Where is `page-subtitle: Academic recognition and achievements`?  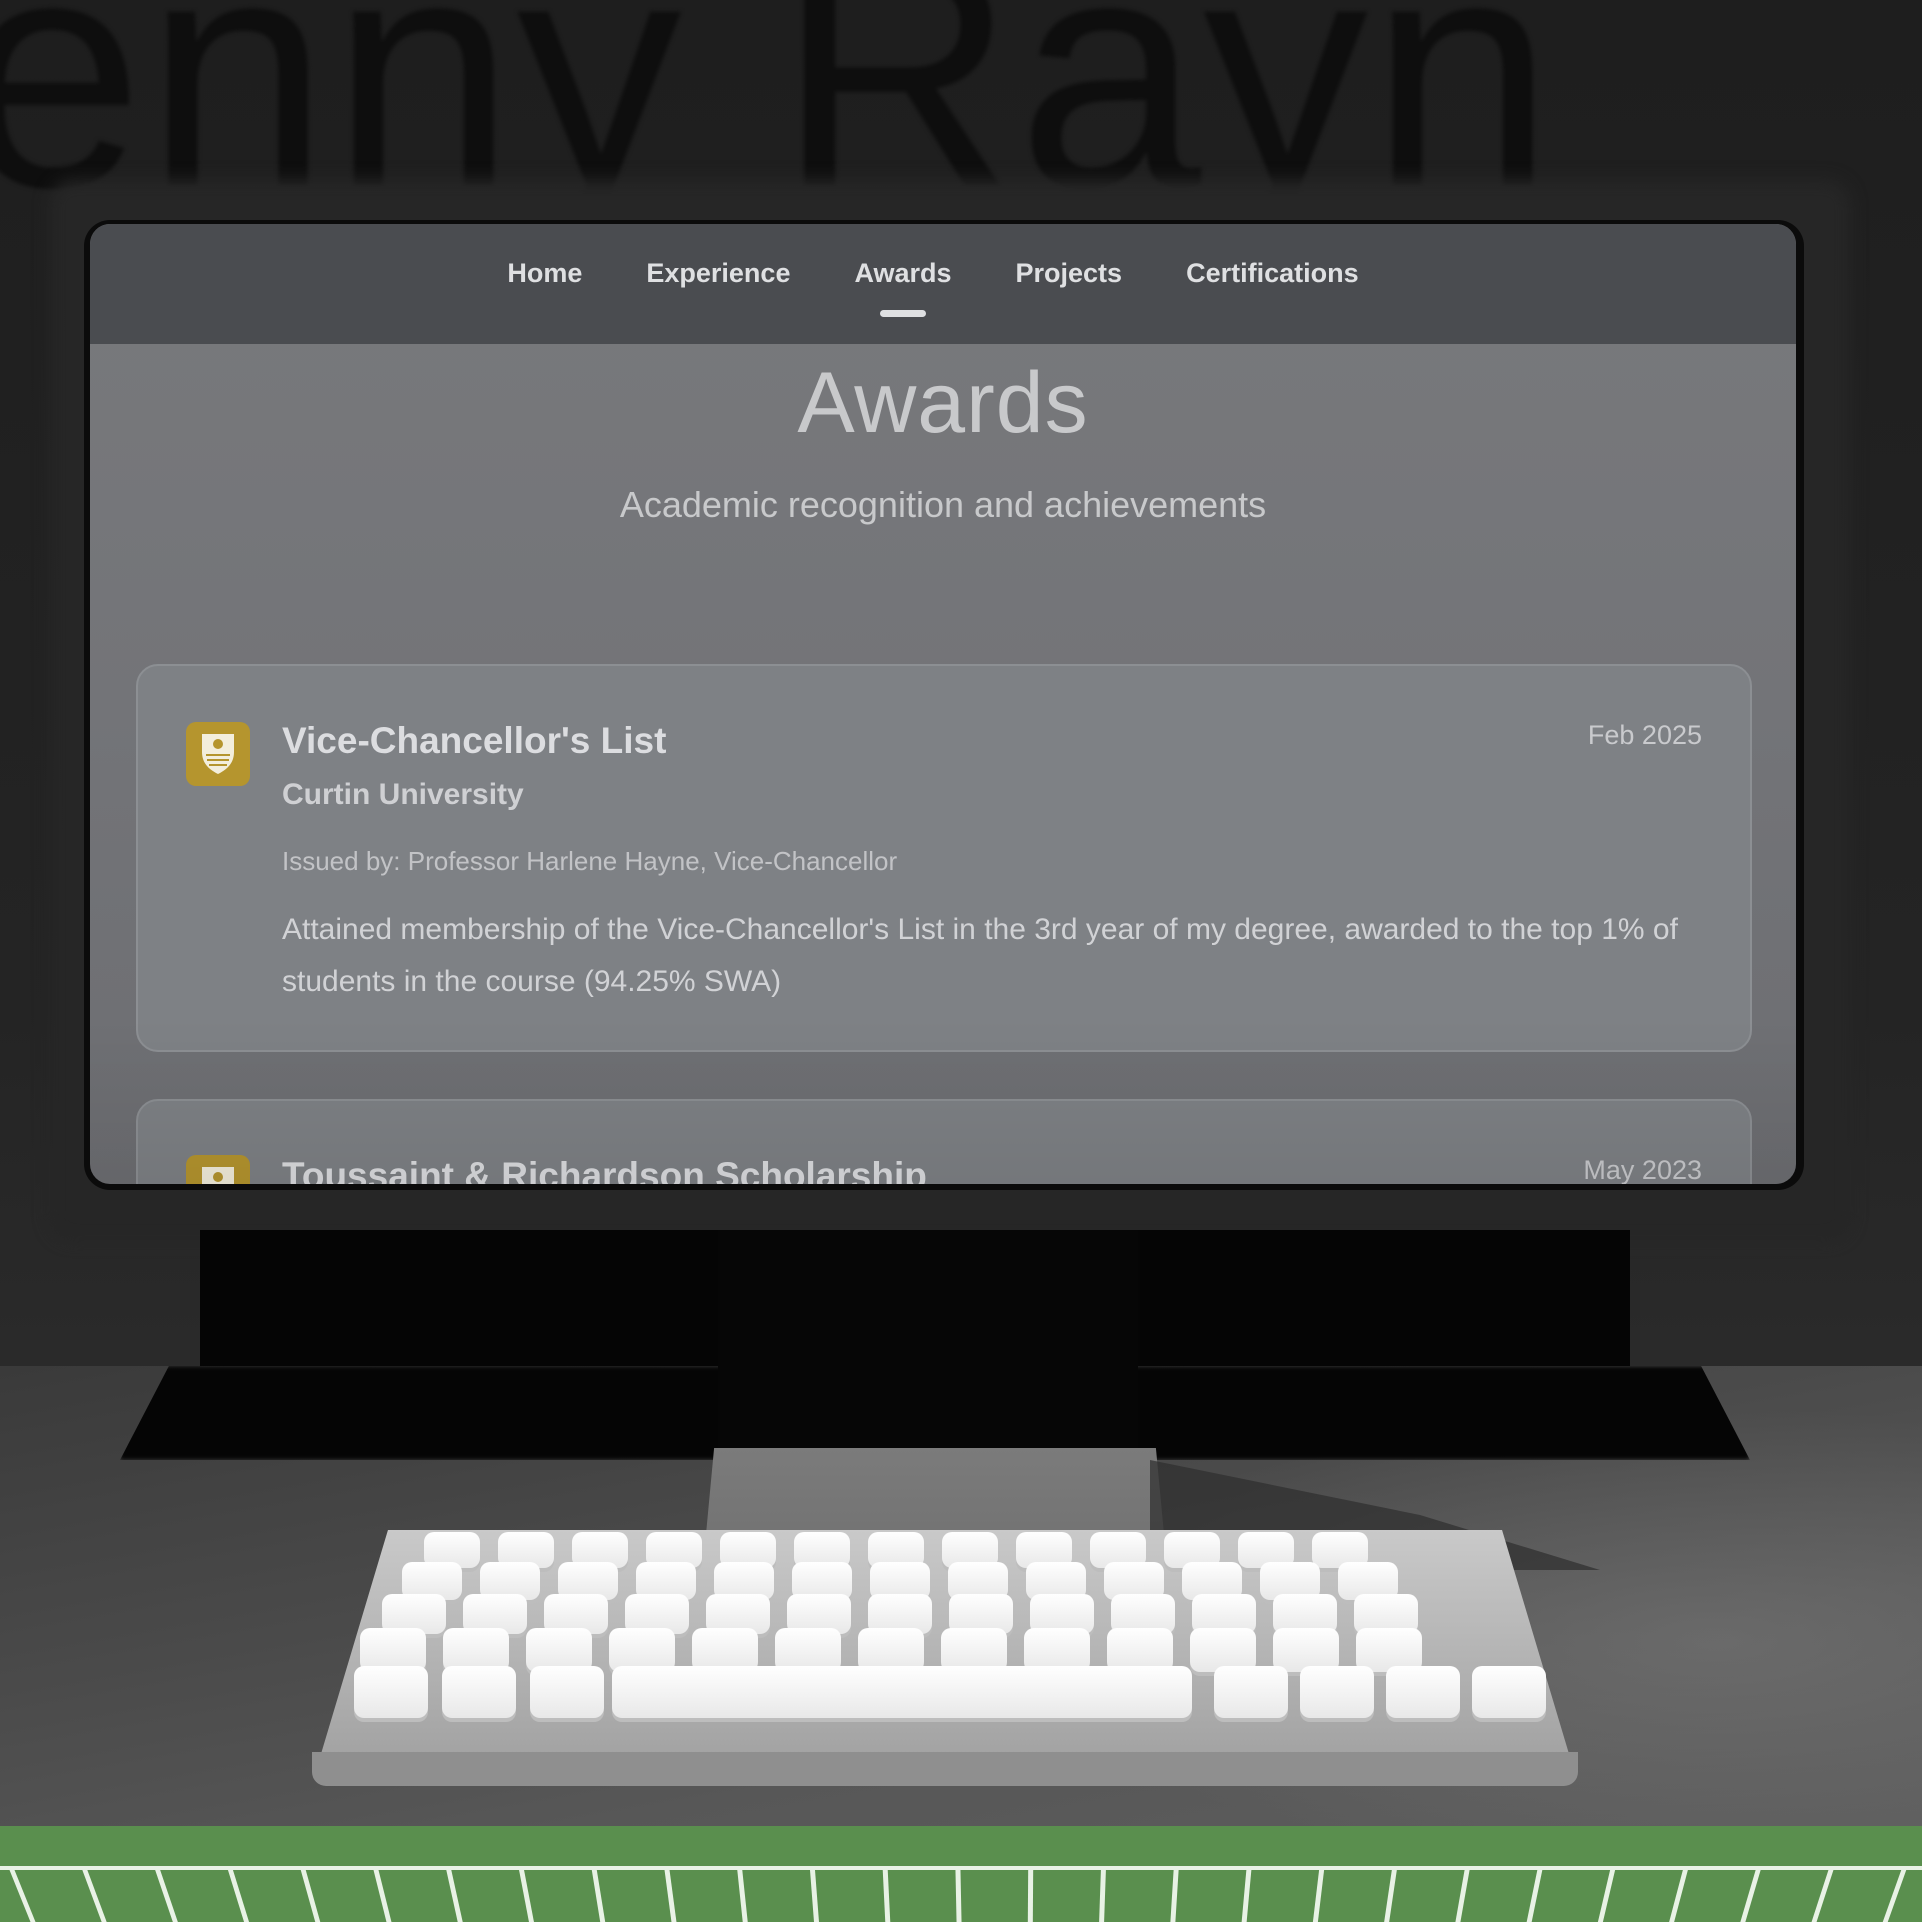
page-subtitle: Academic recognition and achievements is located at coordinates (943, 504).